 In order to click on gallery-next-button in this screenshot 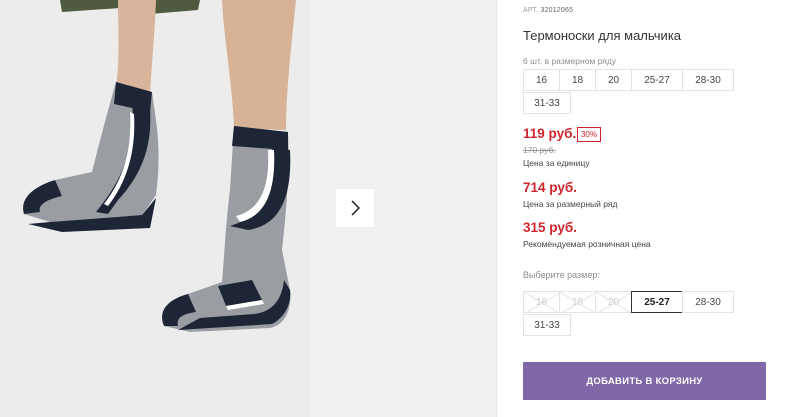, I will do `click(355, 208)`.